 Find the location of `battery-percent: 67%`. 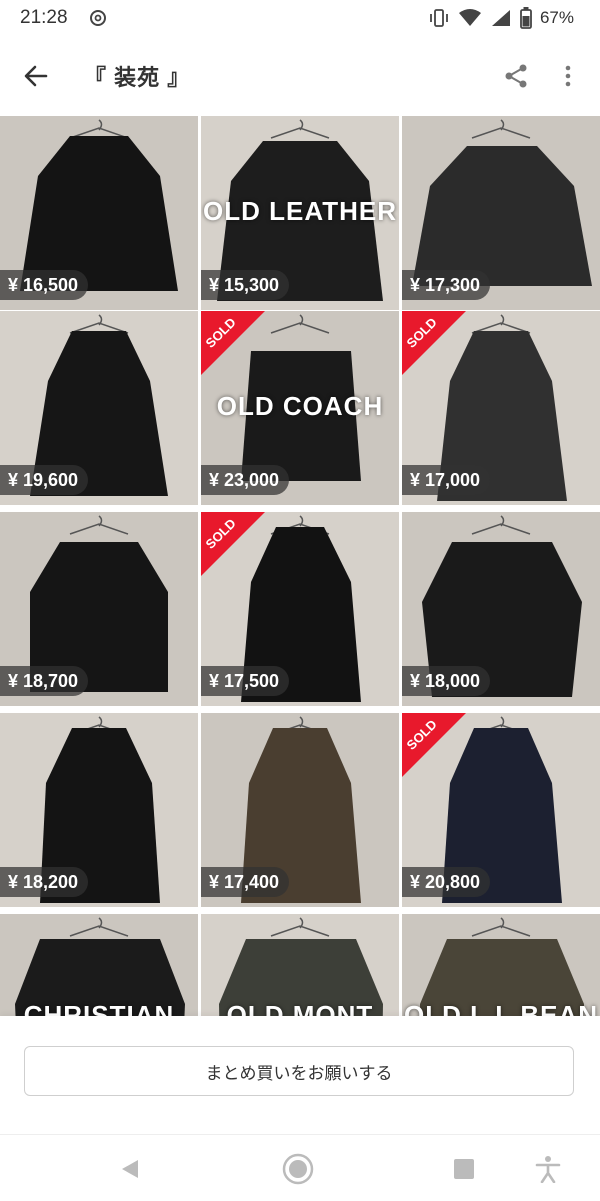

battery-percent: 67% is located at coordinates (556, 17).